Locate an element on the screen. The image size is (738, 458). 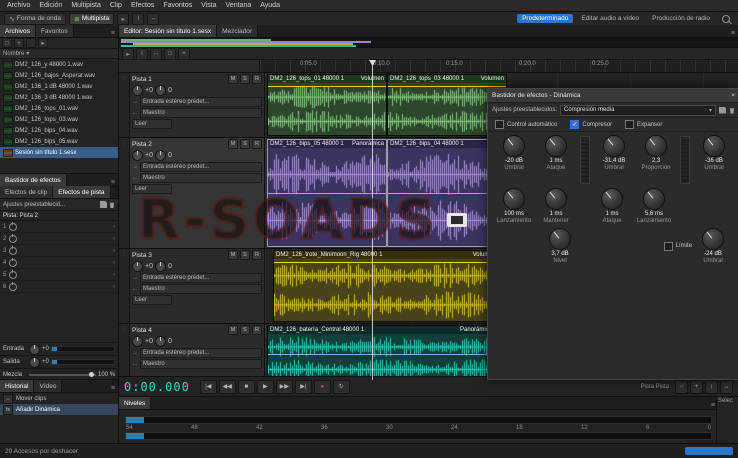
output-level-knob is located at coordinates (560, 239).